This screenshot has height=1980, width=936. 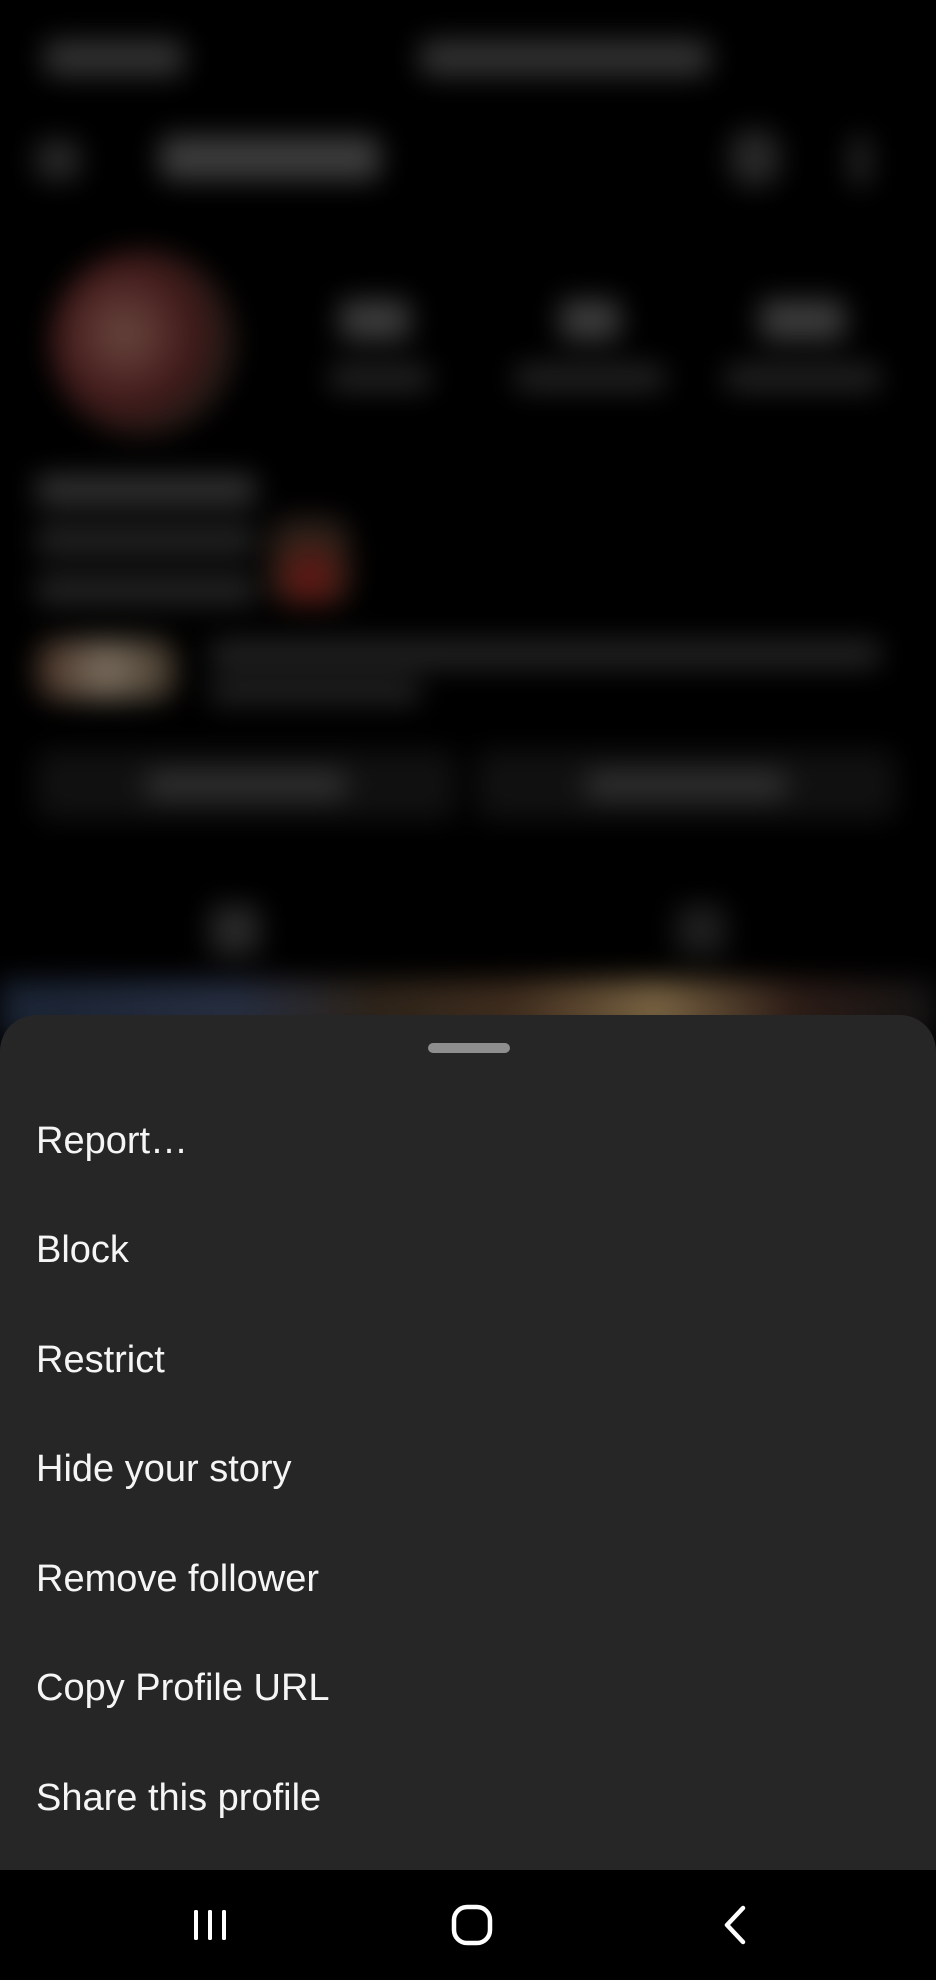 What do you see at coordinates (235, 930) in the screenshot?
I see `grid-tab-icon` at bounding box center [235, 930].